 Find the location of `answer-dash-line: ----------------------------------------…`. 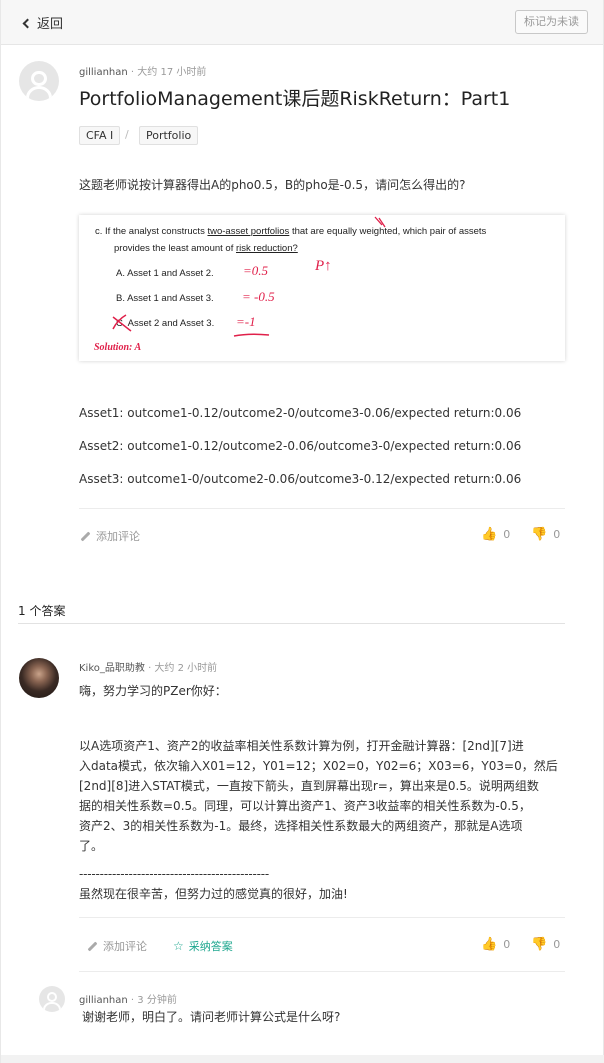

answer-dash-line: ----------------------------------------… is located at coordinates (174, 874).